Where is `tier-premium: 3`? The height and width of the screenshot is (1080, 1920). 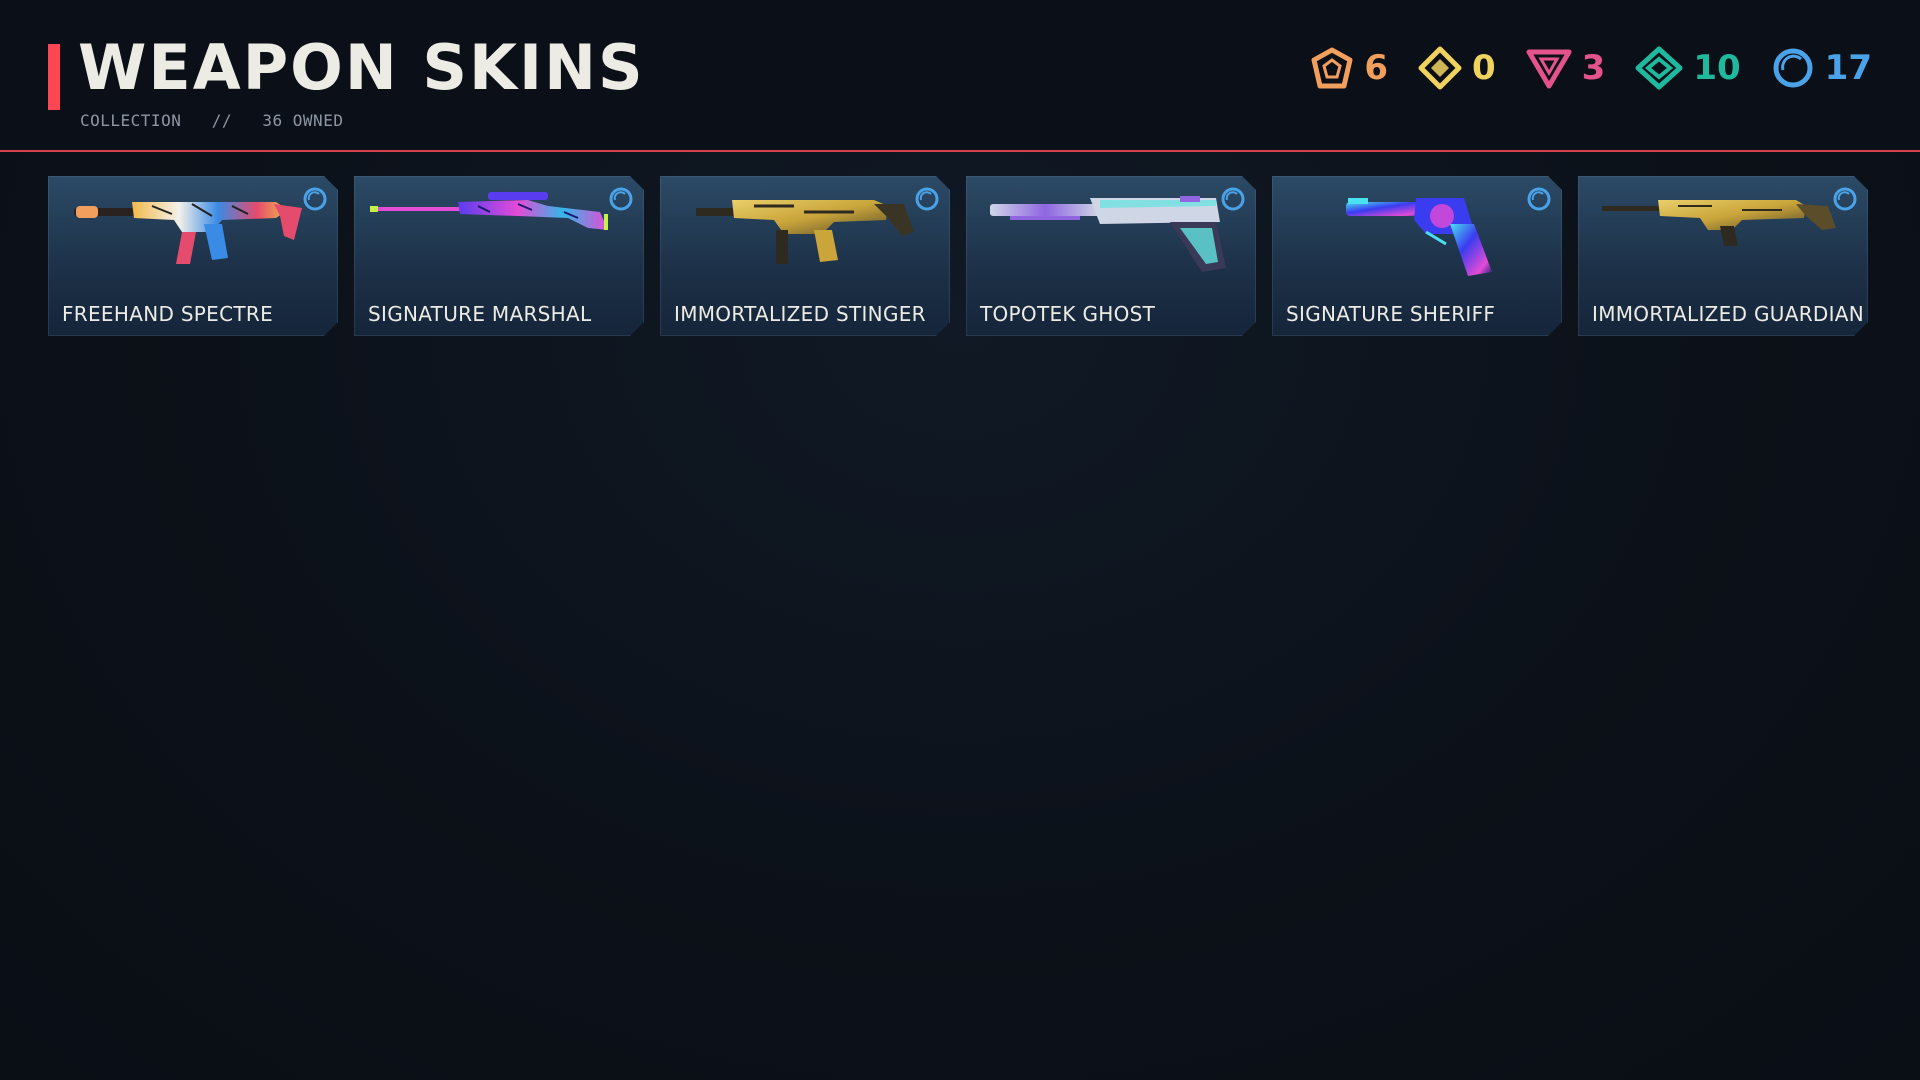
tier-premium: 3 is located at coordinates (1566, 68).